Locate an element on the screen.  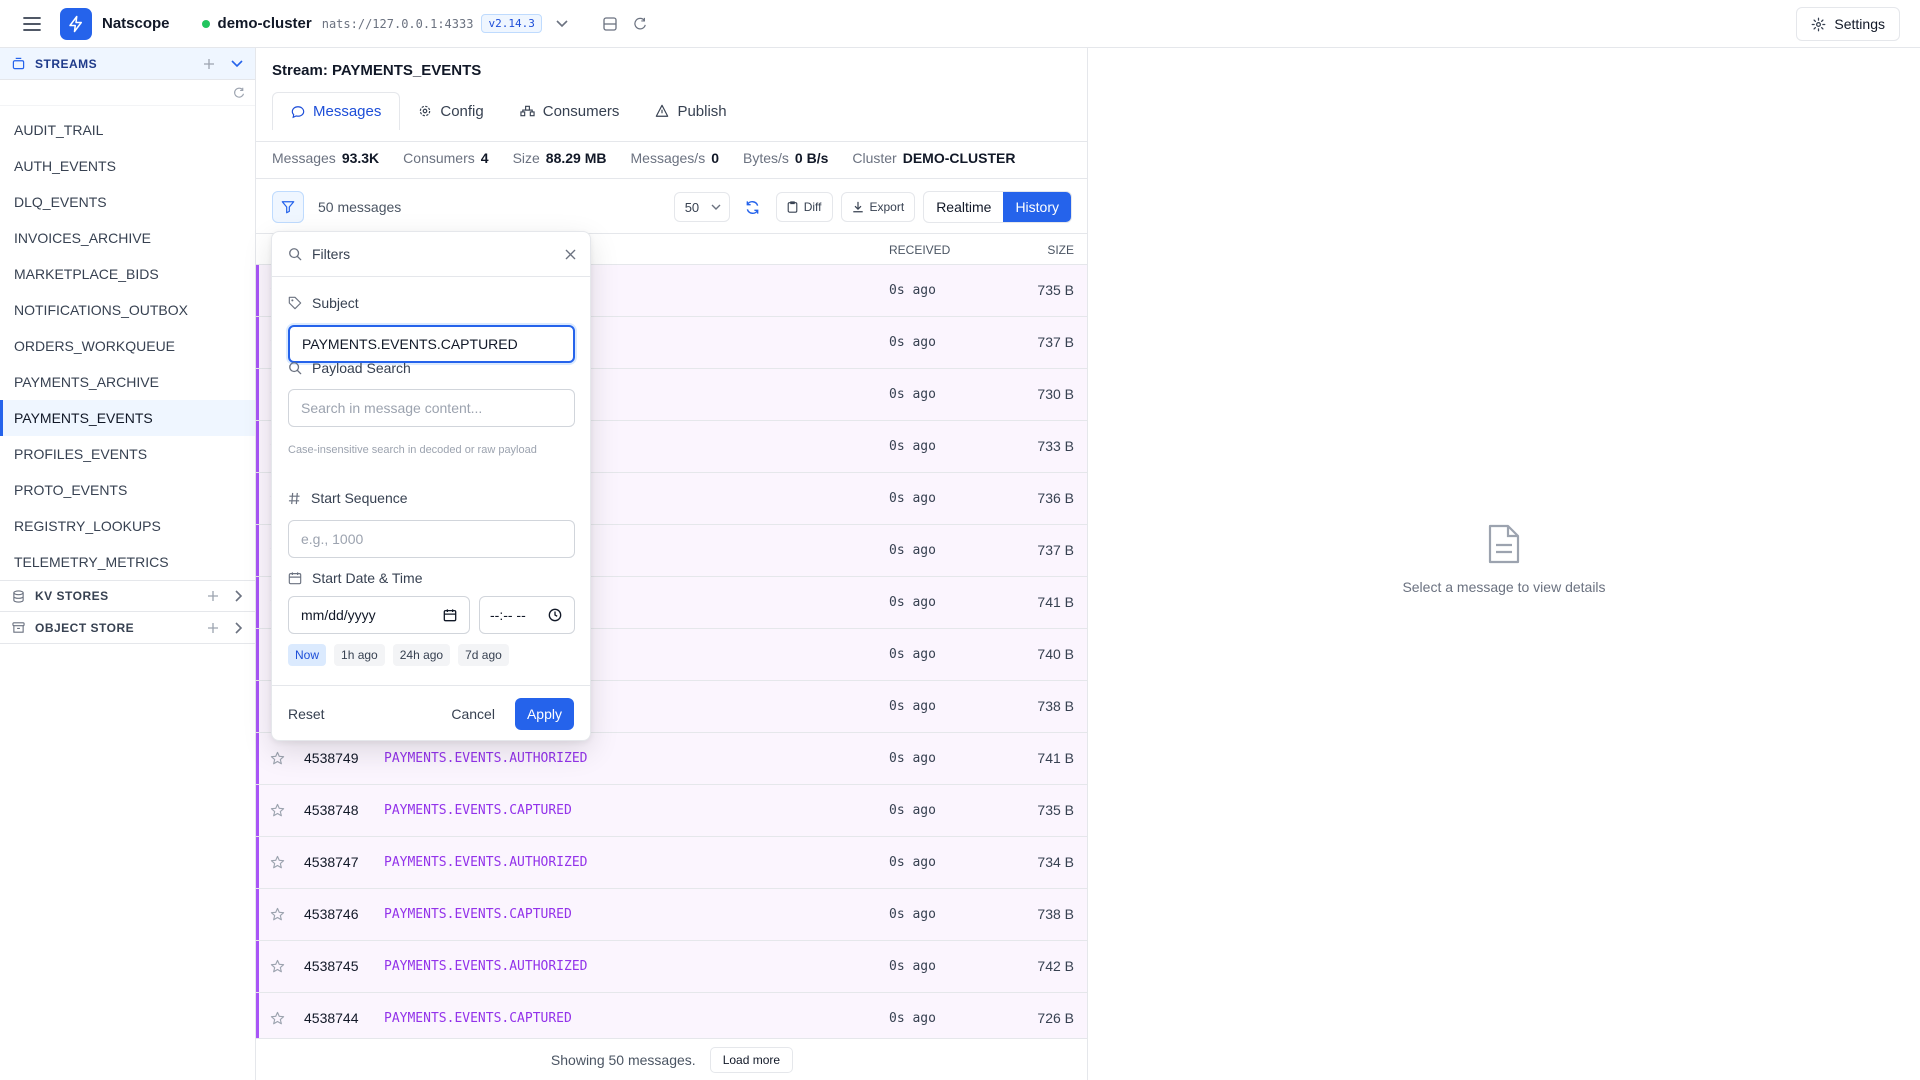
row-size: 740 B is located at coordinates (1055, 654).